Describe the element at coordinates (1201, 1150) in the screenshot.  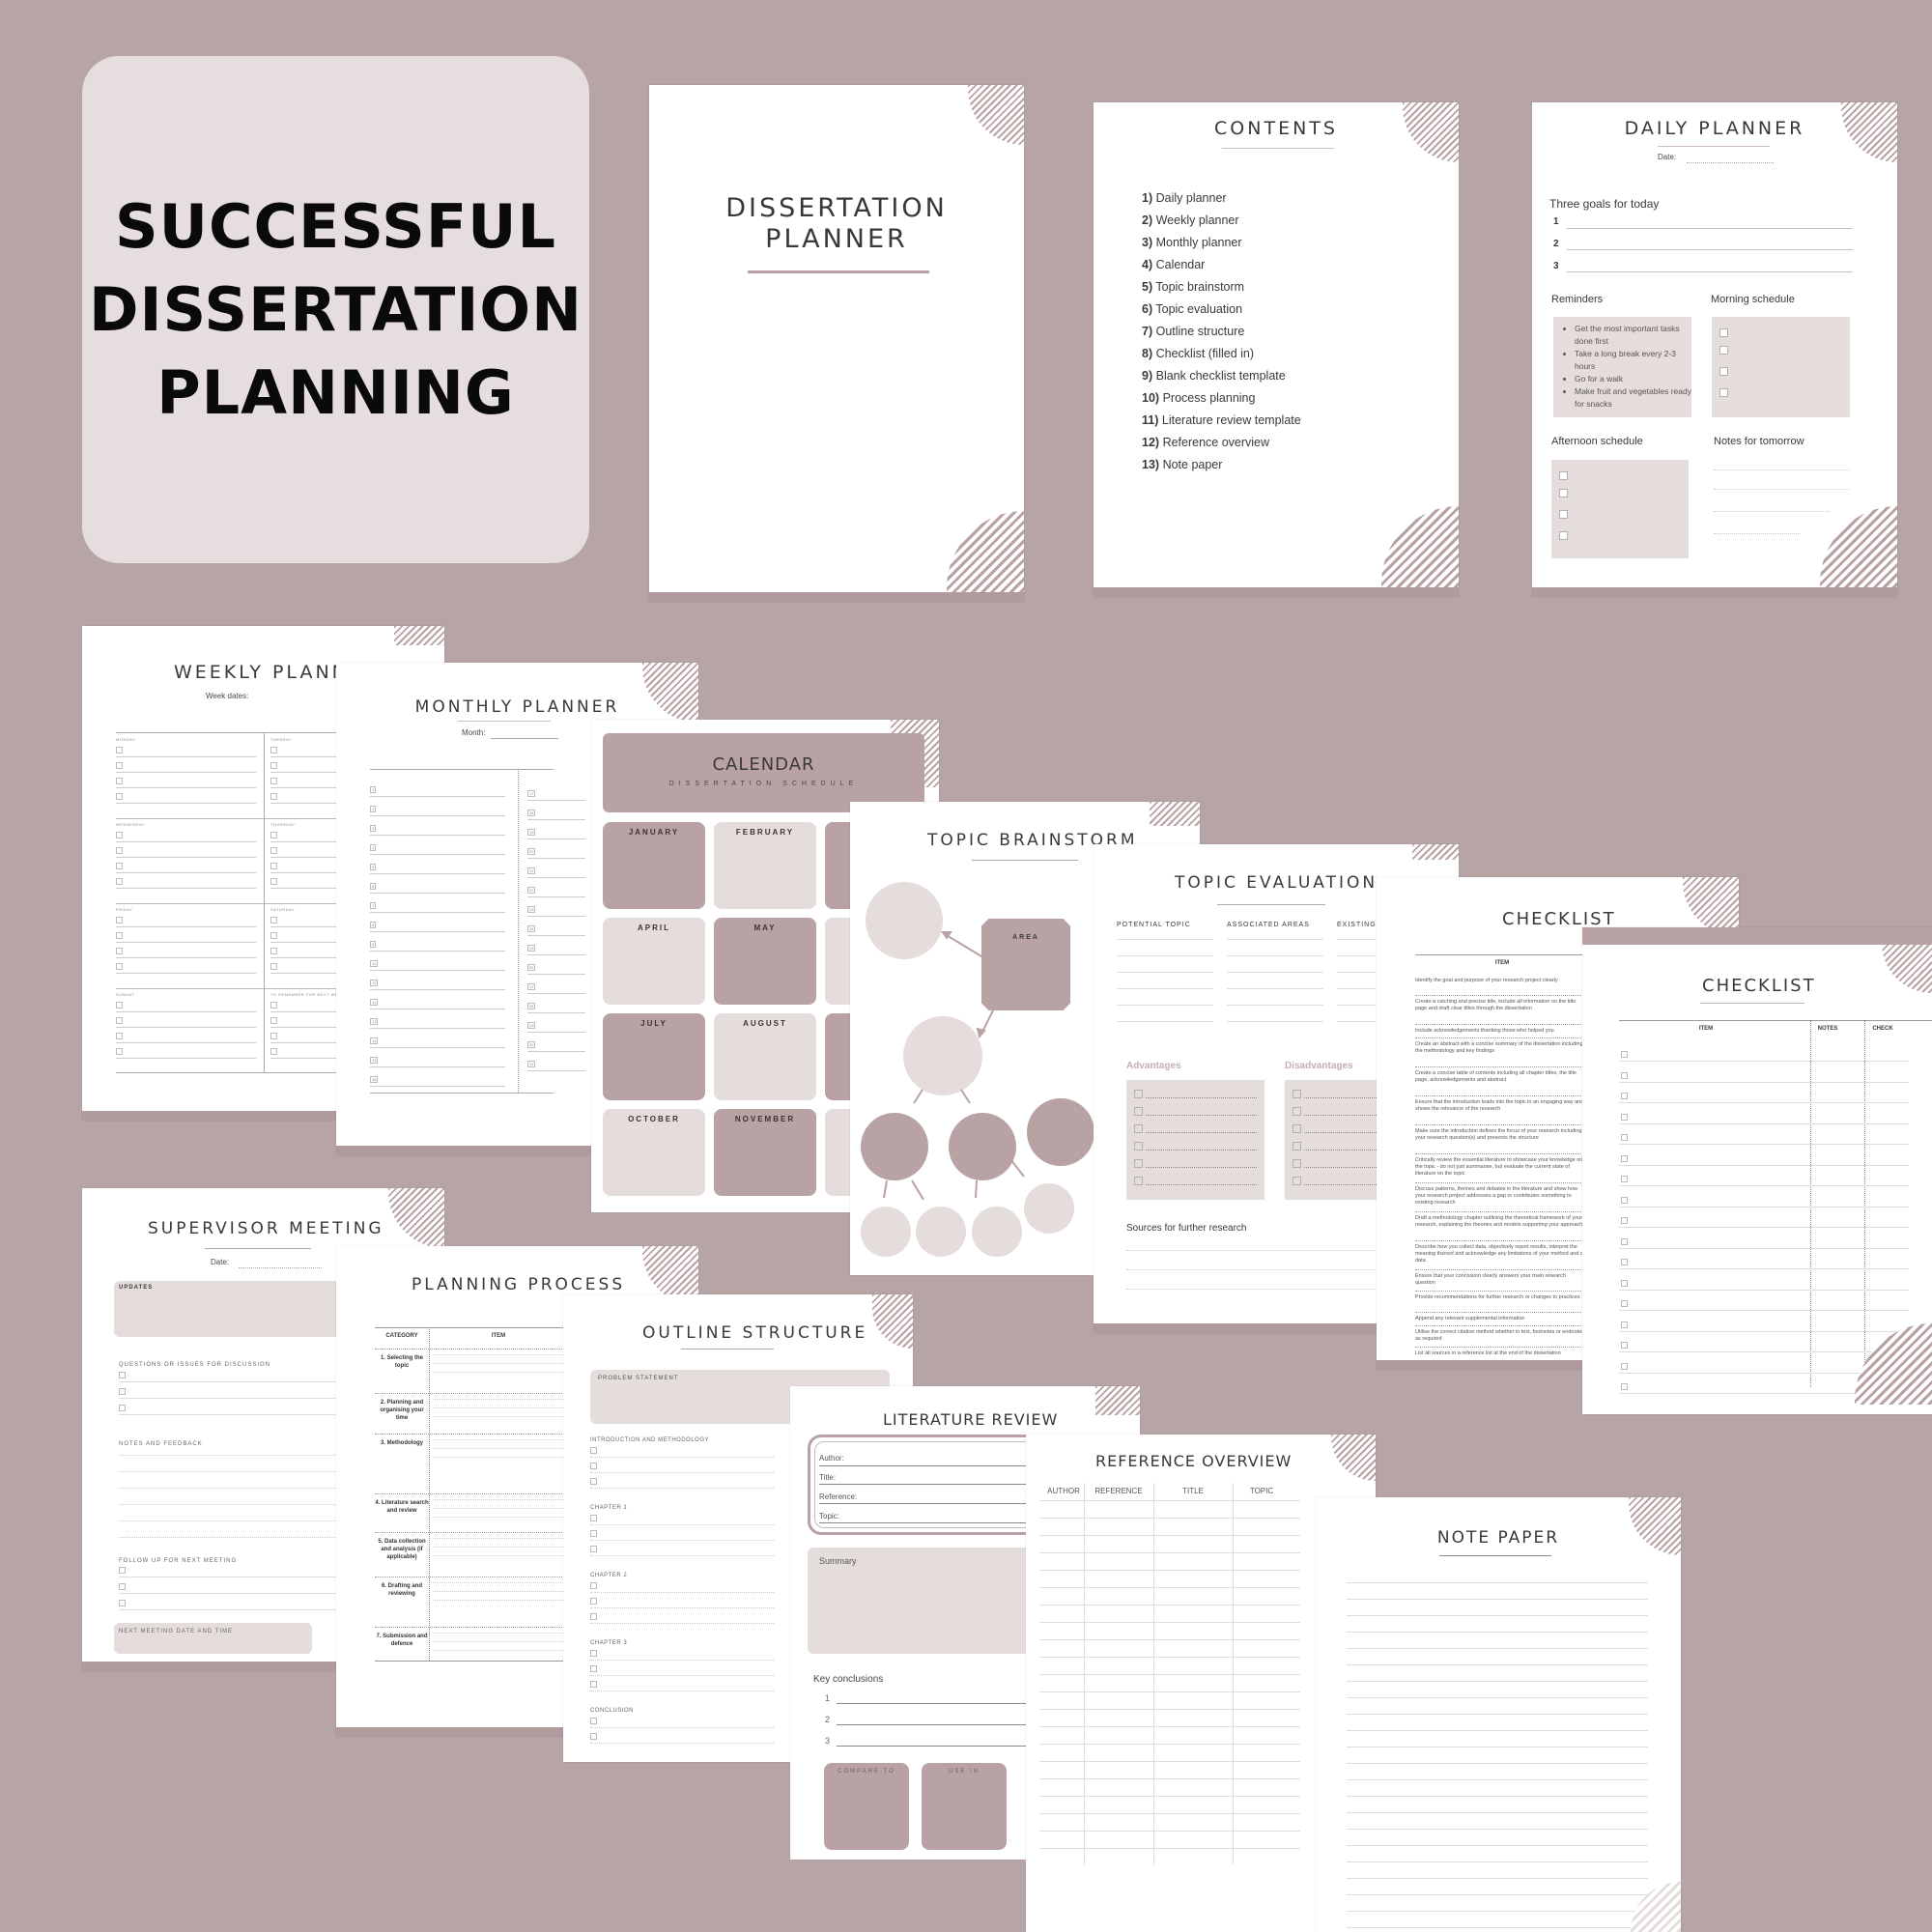
I see `dotted-line` at that location.